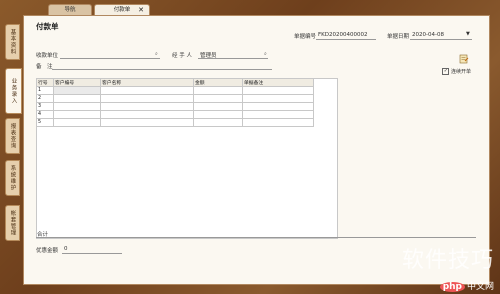  What do you see at coordinates (464, 59) in the screenshot?
I see `edit-note-icon` at bounding box center [464, 59].